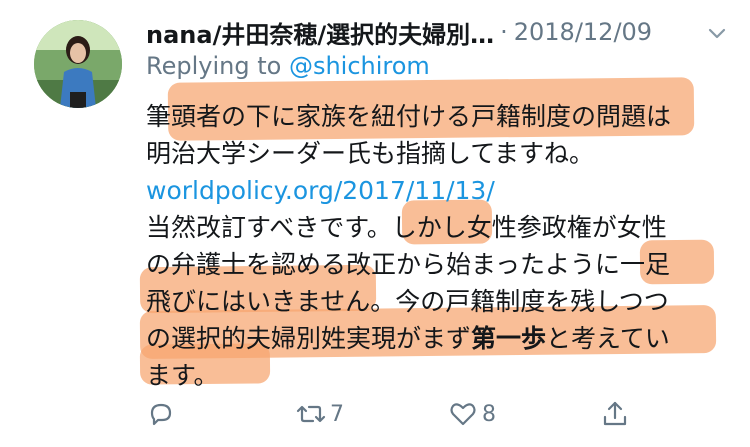 The image size is (750, 447). What do you see at coordinates (406, 227) in the screenshot?
I see `tweet-line: 当然改訂すべきです。しかし女性参政権が女性` at bounding box center [406, 227].